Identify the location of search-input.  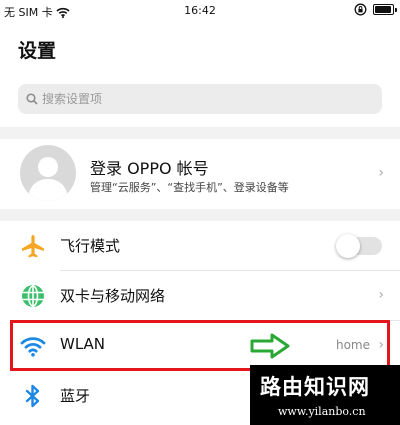
(192, 99).